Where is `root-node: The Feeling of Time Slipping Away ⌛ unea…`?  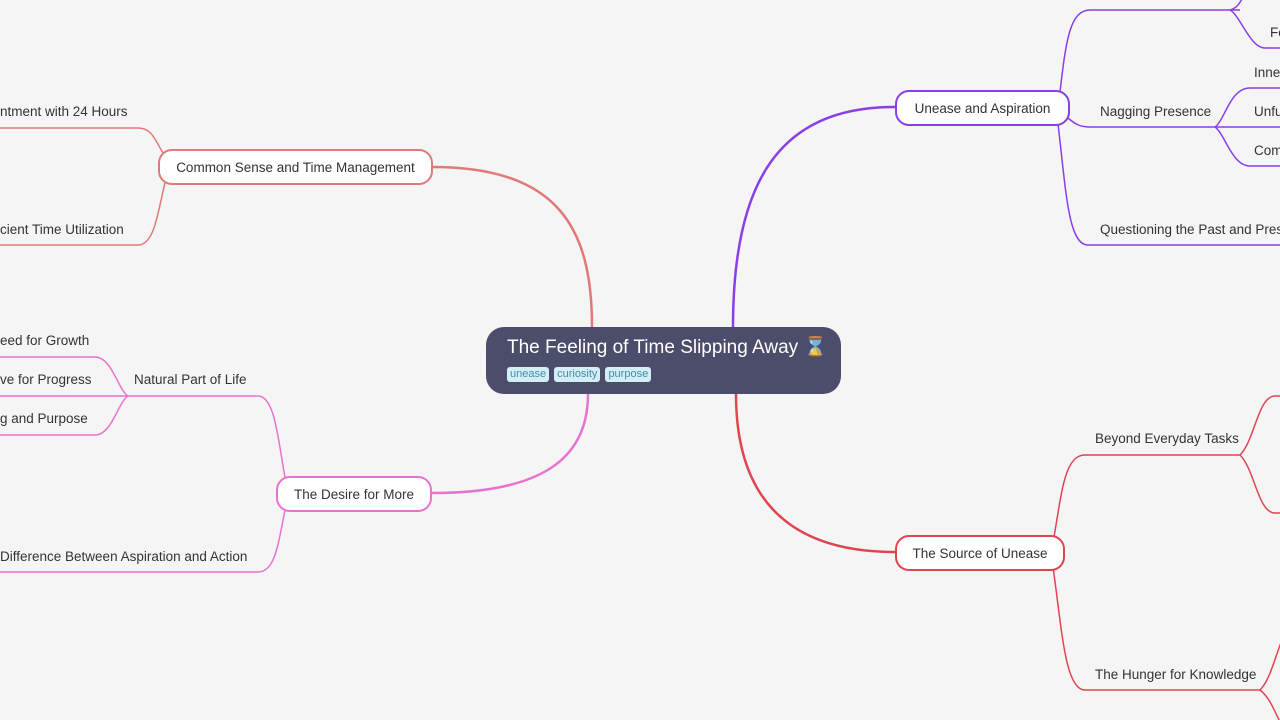 root-node: The Feeling of Time Slipping Away ⌛ unea… is located at coordinates (663, 360).